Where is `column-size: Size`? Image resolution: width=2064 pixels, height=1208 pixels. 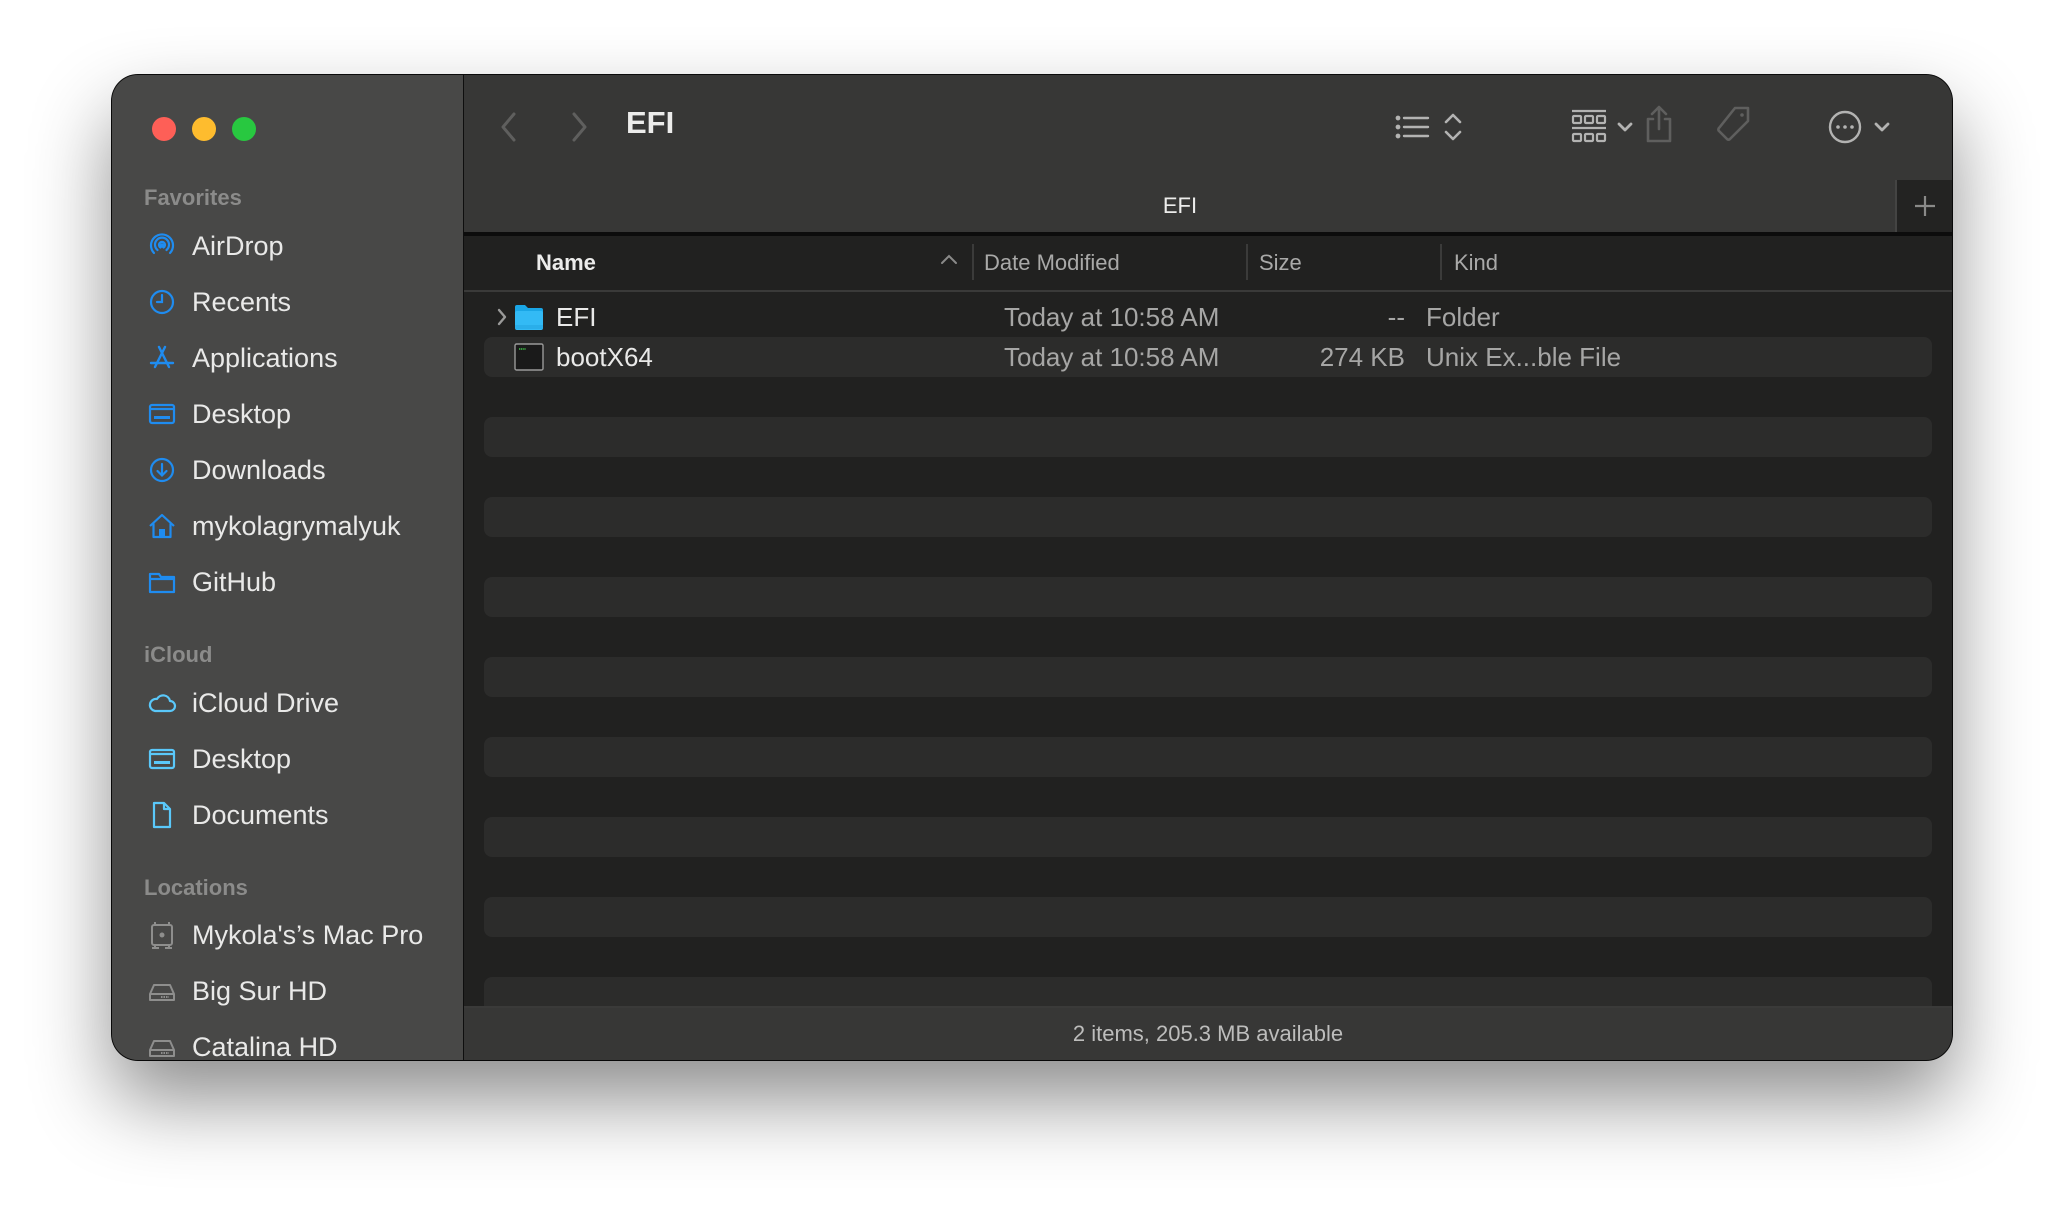 column-size: Size is located at coordinates (1280, 263).